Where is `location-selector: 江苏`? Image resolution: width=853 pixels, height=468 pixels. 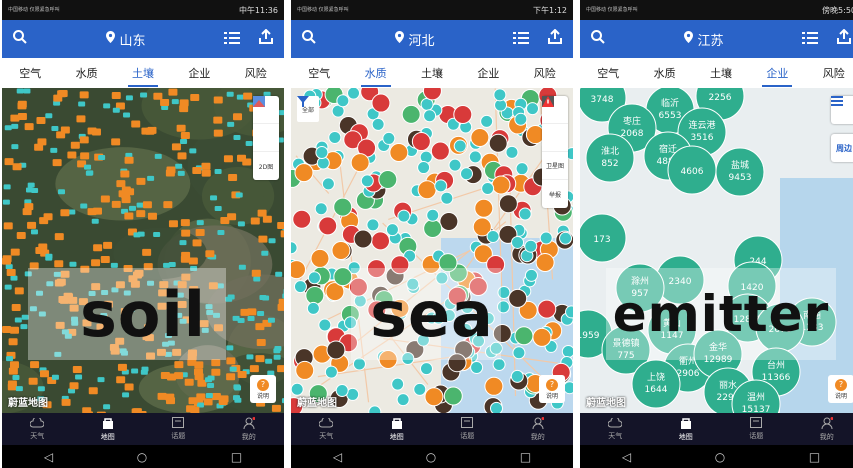
location-selector: 江苏 is located at coordinates (704, 39).